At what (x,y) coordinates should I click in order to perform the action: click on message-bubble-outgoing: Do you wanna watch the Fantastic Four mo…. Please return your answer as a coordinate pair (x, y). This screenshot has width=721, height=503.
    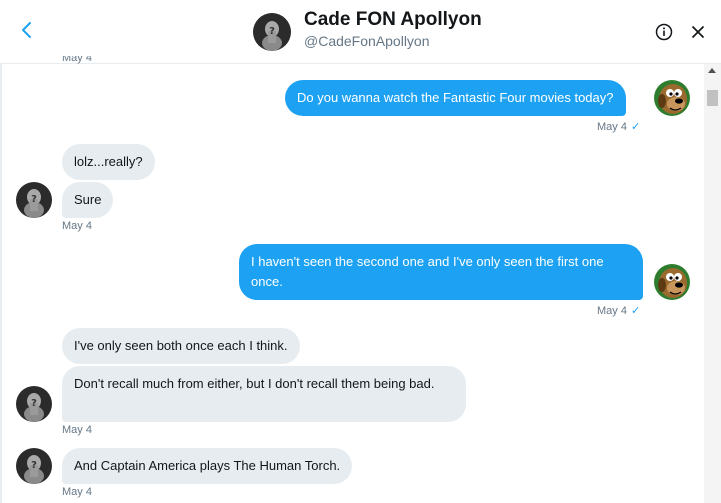
    Looking at the image, I should click on (455, 98).